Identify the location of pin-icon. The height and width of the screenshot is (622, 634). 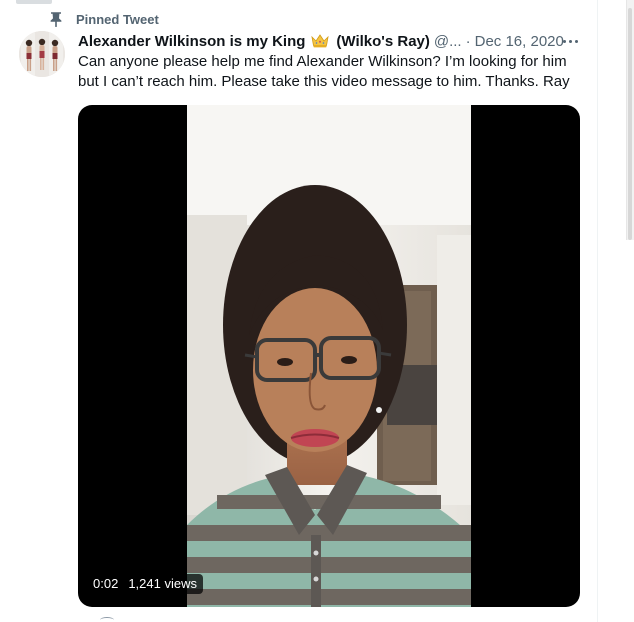
(56, 19).